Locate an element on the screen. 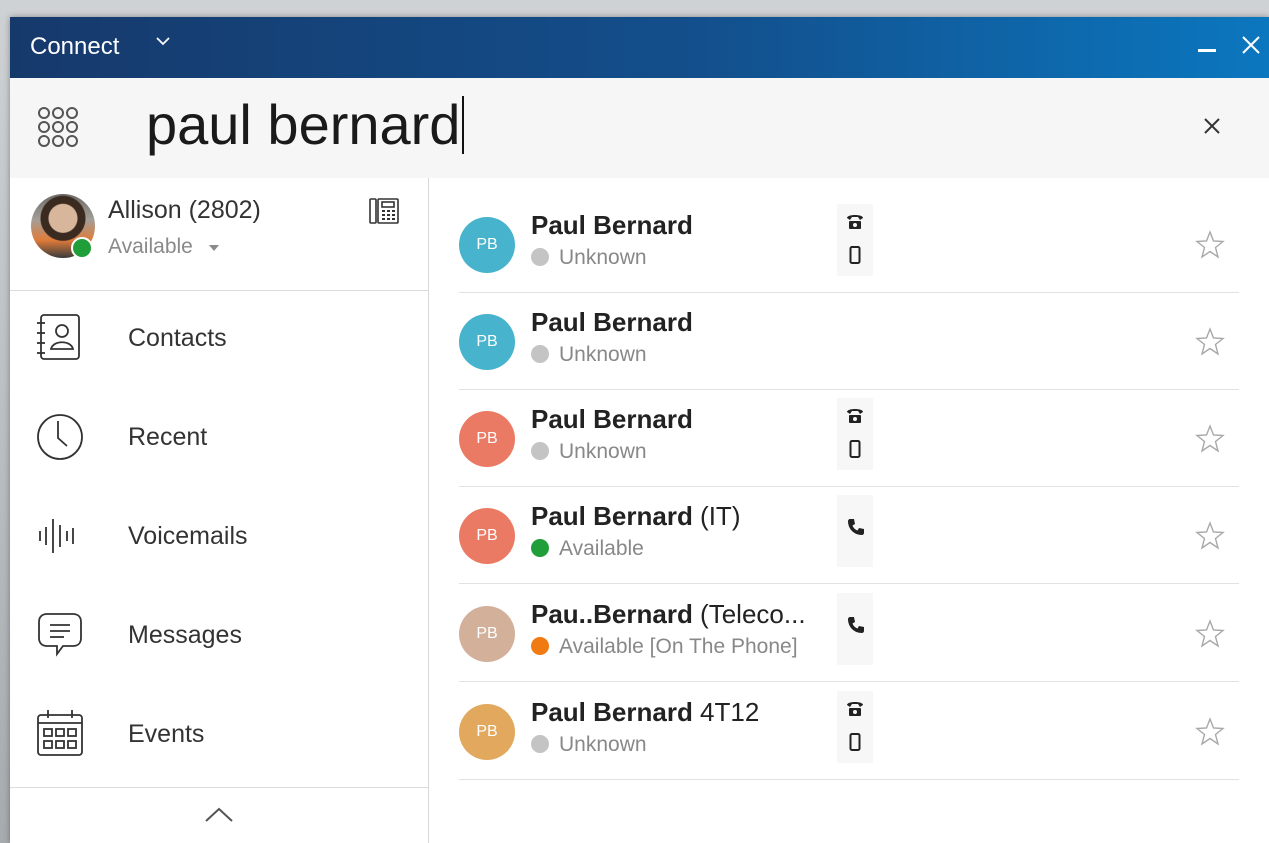 The image size is (1269, 843). voicemail-waveform-icon is located at coordinates (56, 536).